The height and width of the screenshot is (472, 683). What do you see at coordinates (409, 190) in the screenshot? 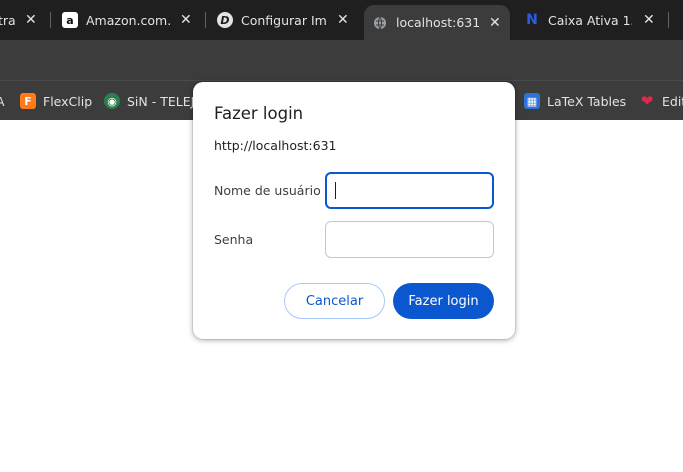
I see `username-input` at bounding box center [409, 190].